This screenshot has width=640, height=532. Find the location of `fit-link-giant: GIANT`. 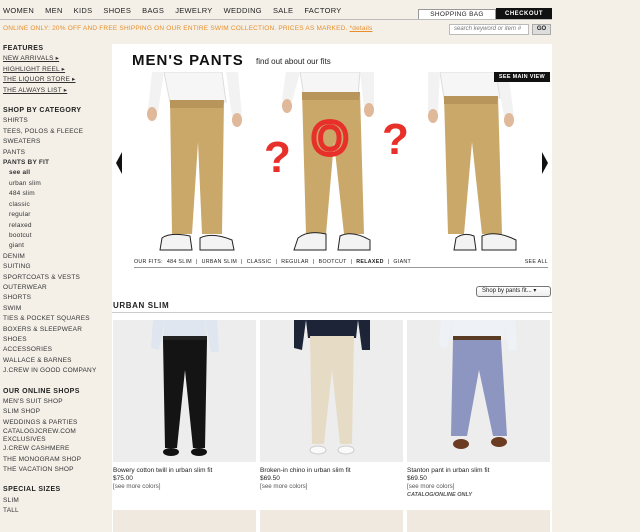

fit-link-giant: GIANT is located at coordinates (402, 262).